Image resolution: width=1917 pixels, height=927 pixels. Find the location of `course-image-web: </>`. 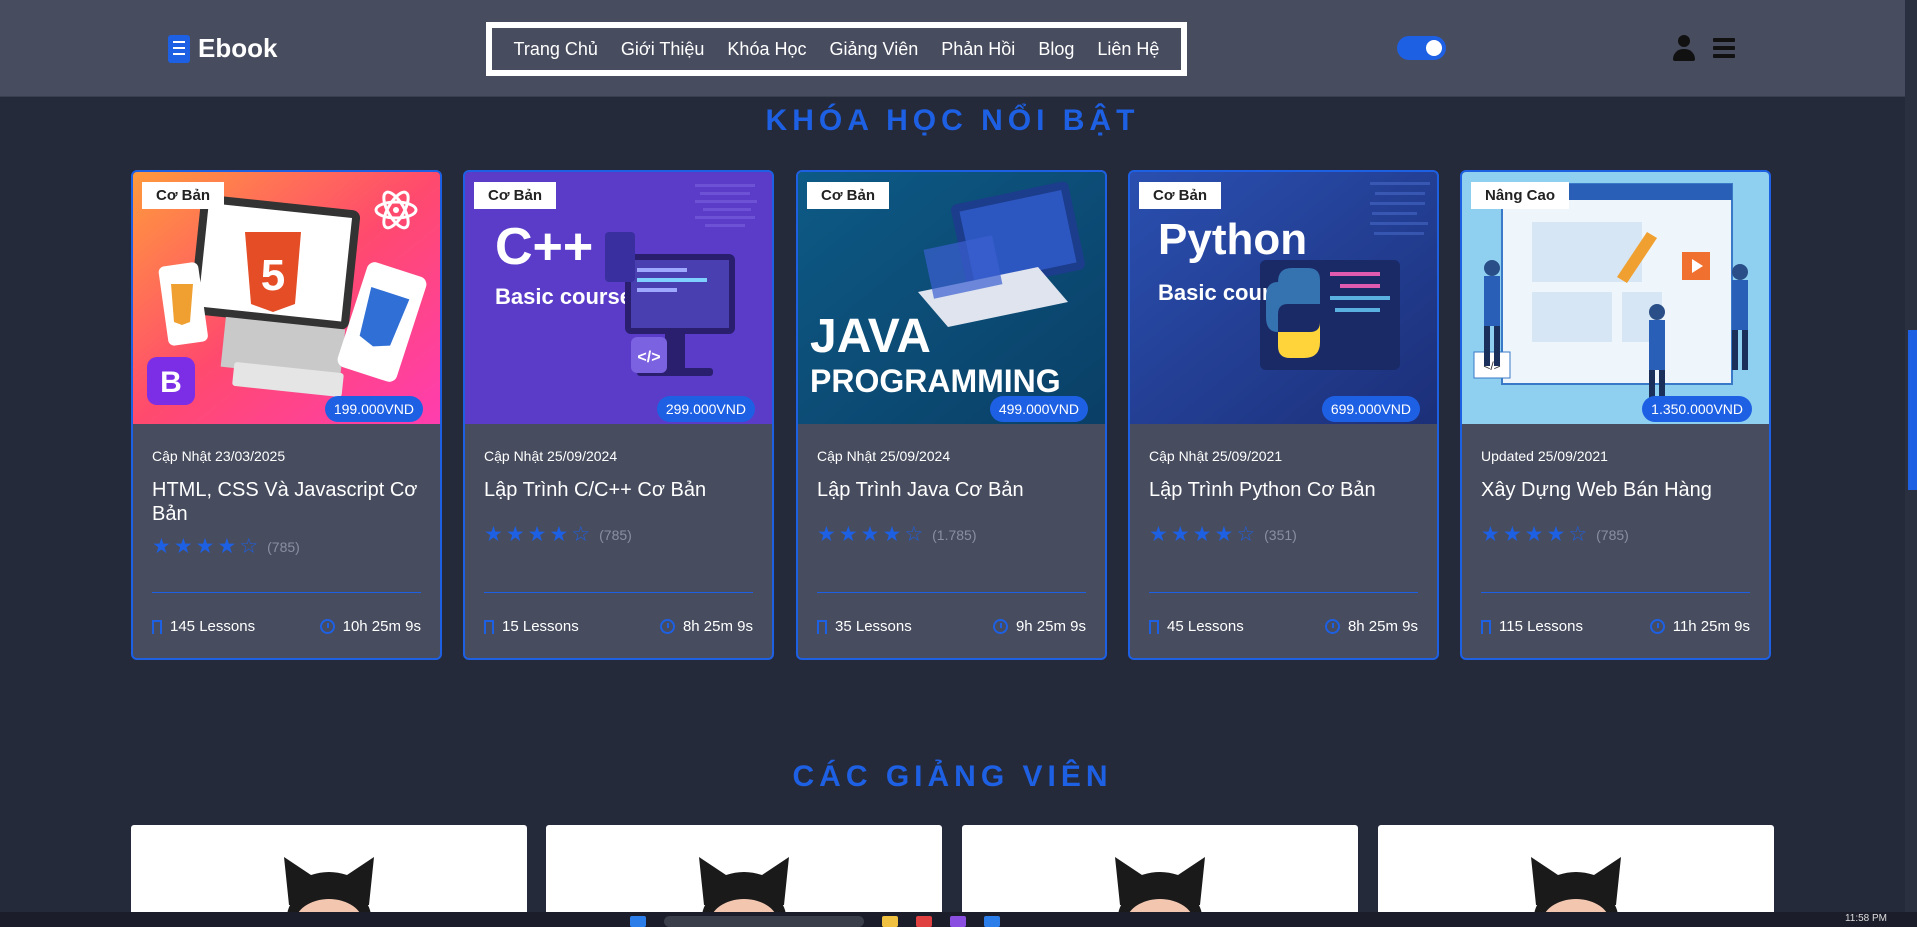

course-image-web: </> is located at coordinates (1615, 298).